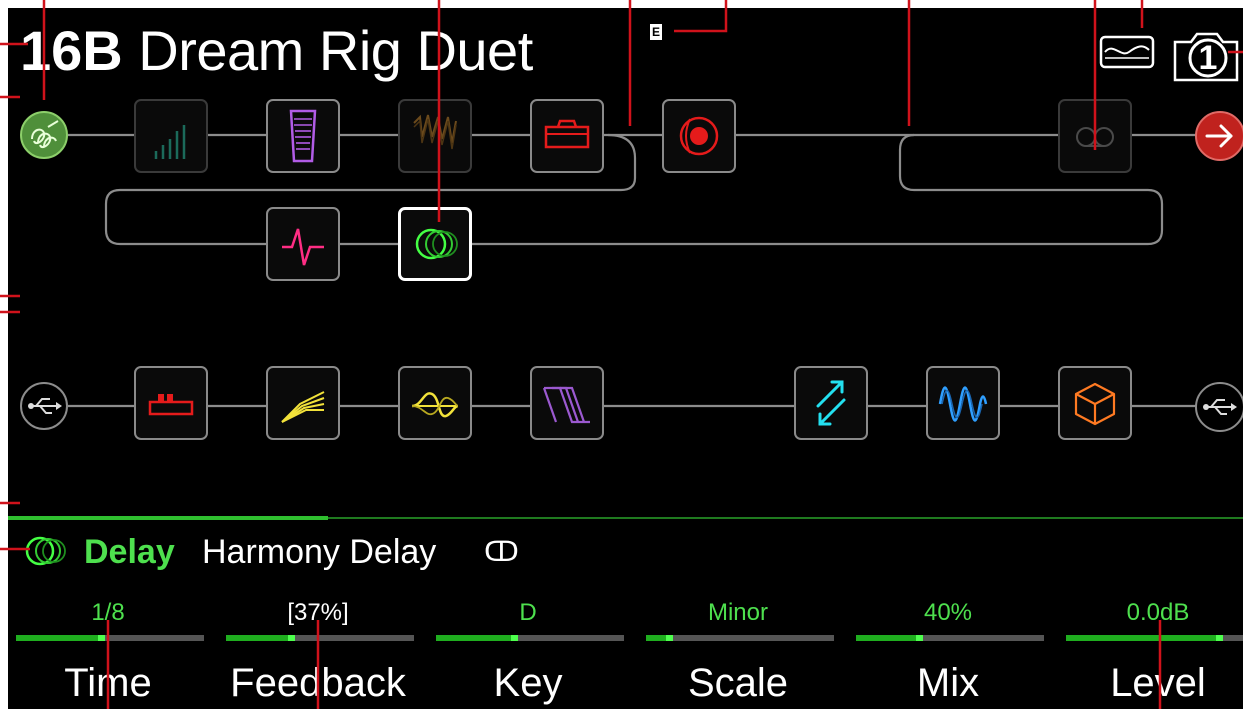 The height and width of the screenshot is (709, 1243). I want to click on multi-output-icon, so click(1219, 136).